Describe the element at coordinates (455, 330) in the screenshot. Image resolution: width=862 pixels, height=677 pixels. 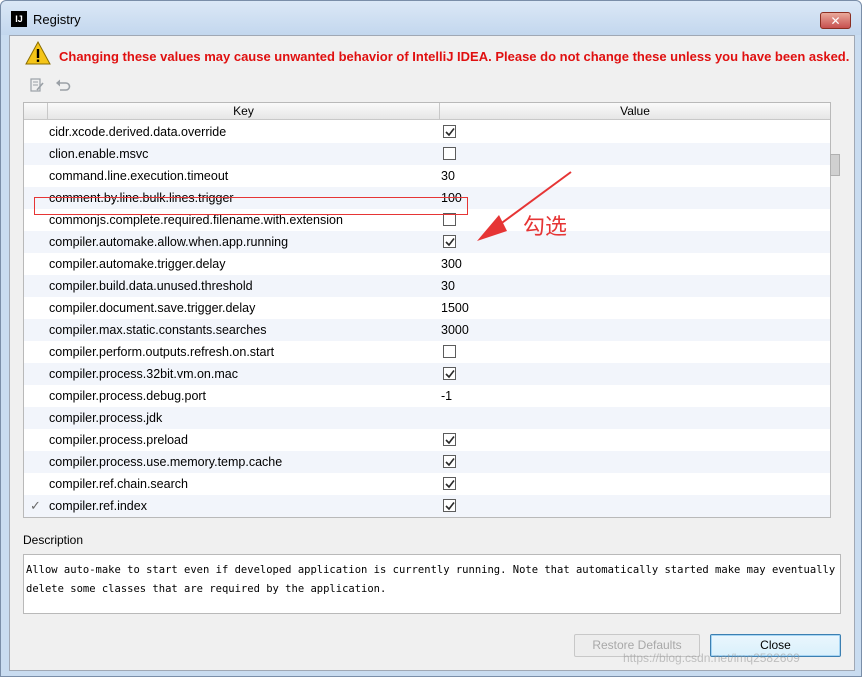
I see `row-value: 3000` at that location.